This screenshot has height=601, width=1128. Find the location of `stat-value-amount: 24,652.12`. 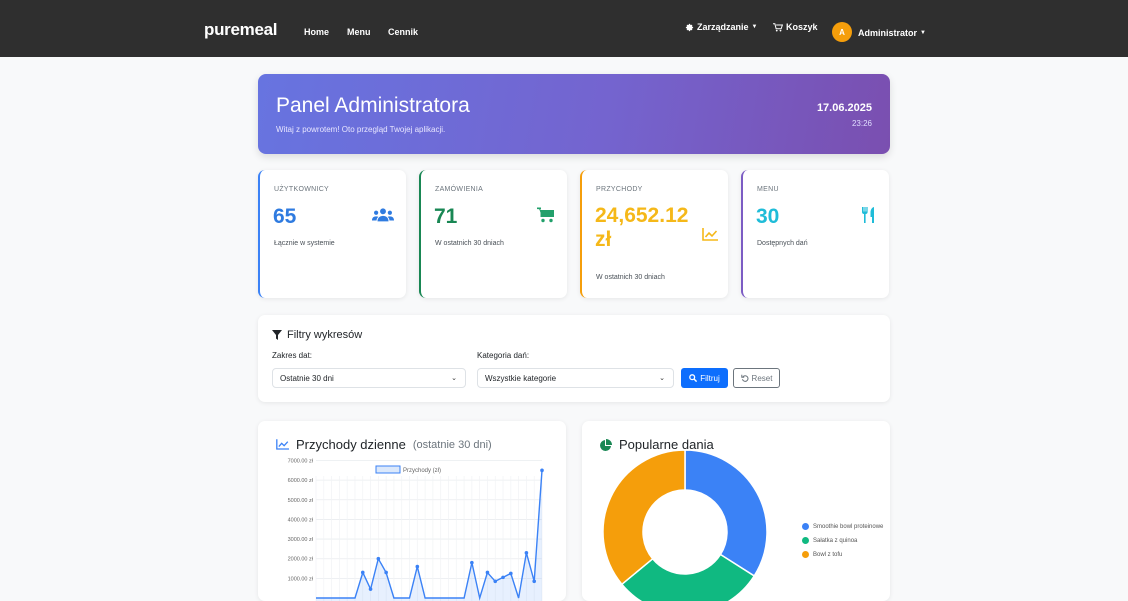

stat-value-amount: 24,652.12 is located at coordinates (642, 215).